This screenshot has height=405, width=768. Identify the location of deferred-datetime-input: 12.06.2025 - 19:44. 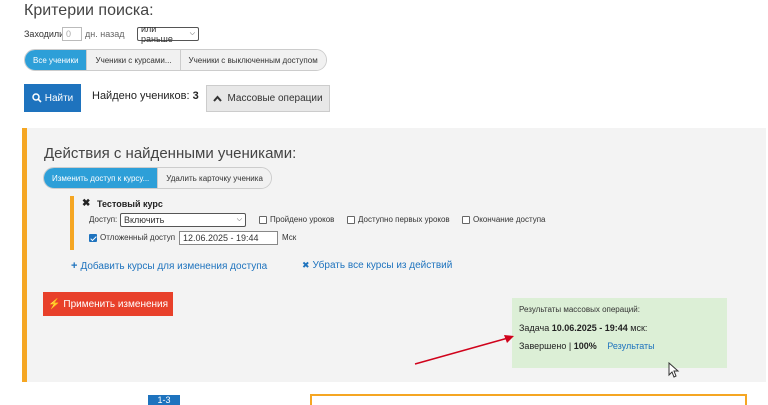
(228, 238).